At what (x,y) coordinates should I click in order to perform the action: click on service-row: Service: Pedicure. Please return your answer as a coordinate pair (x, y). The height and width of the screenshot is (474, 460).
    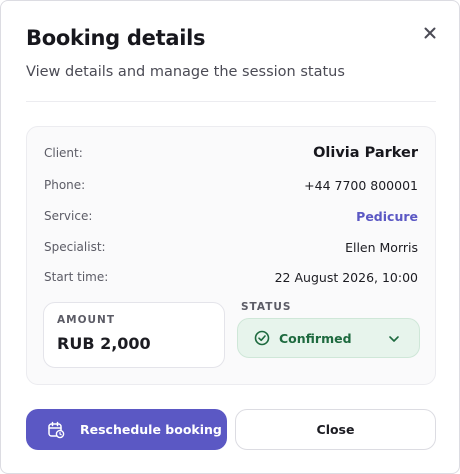
    Looking at the image, I should click on (231, 216).